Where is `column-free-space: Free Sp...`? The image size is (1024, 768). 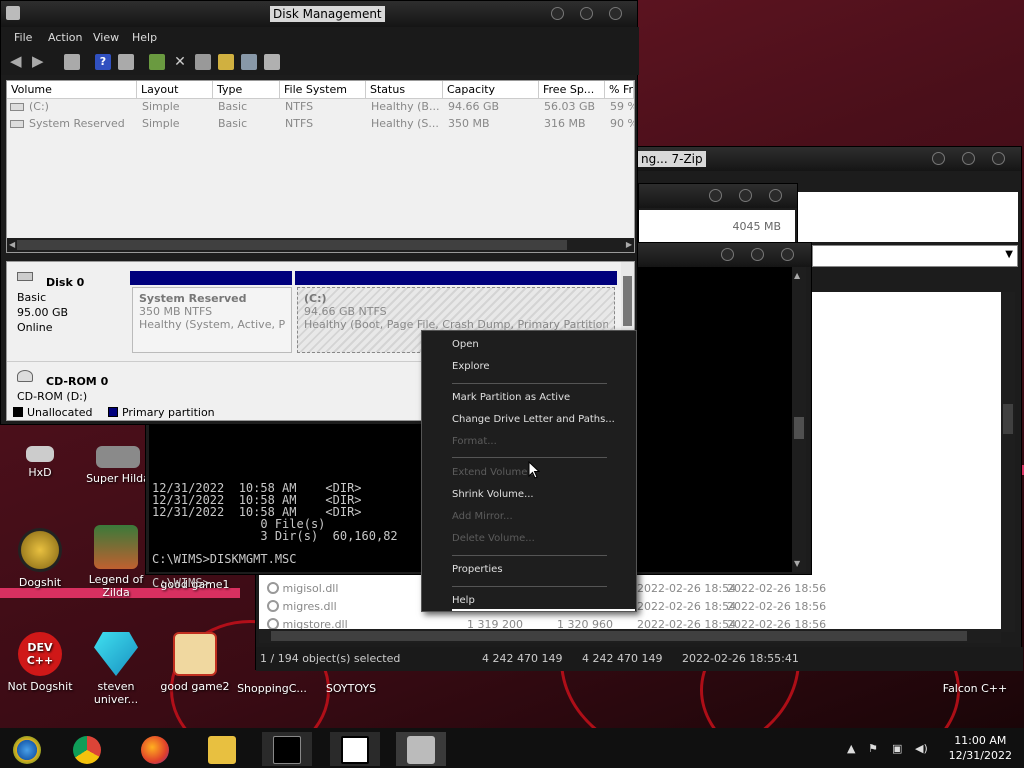
column-free-space: Free Sp... is located at coordinates (572, 90).